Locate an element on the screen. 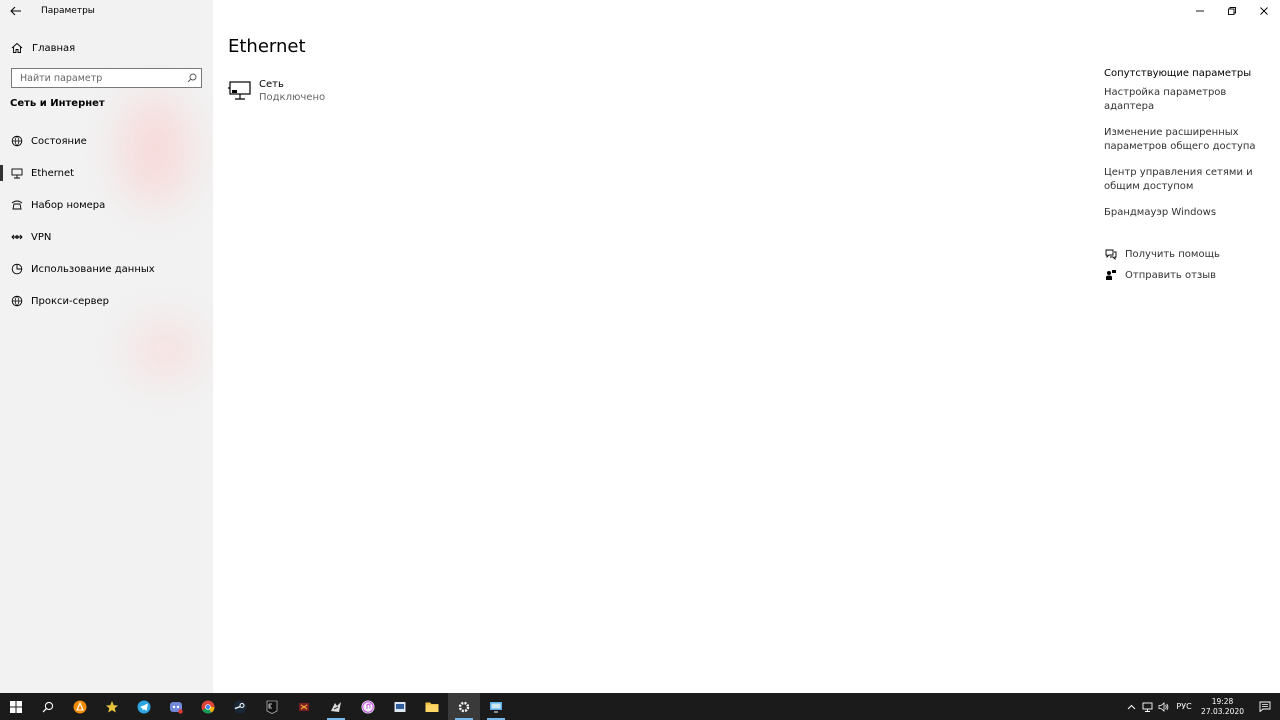 This screenshot has height=720, width=1280. globe-status-icon is located at coordinates (17, 141).